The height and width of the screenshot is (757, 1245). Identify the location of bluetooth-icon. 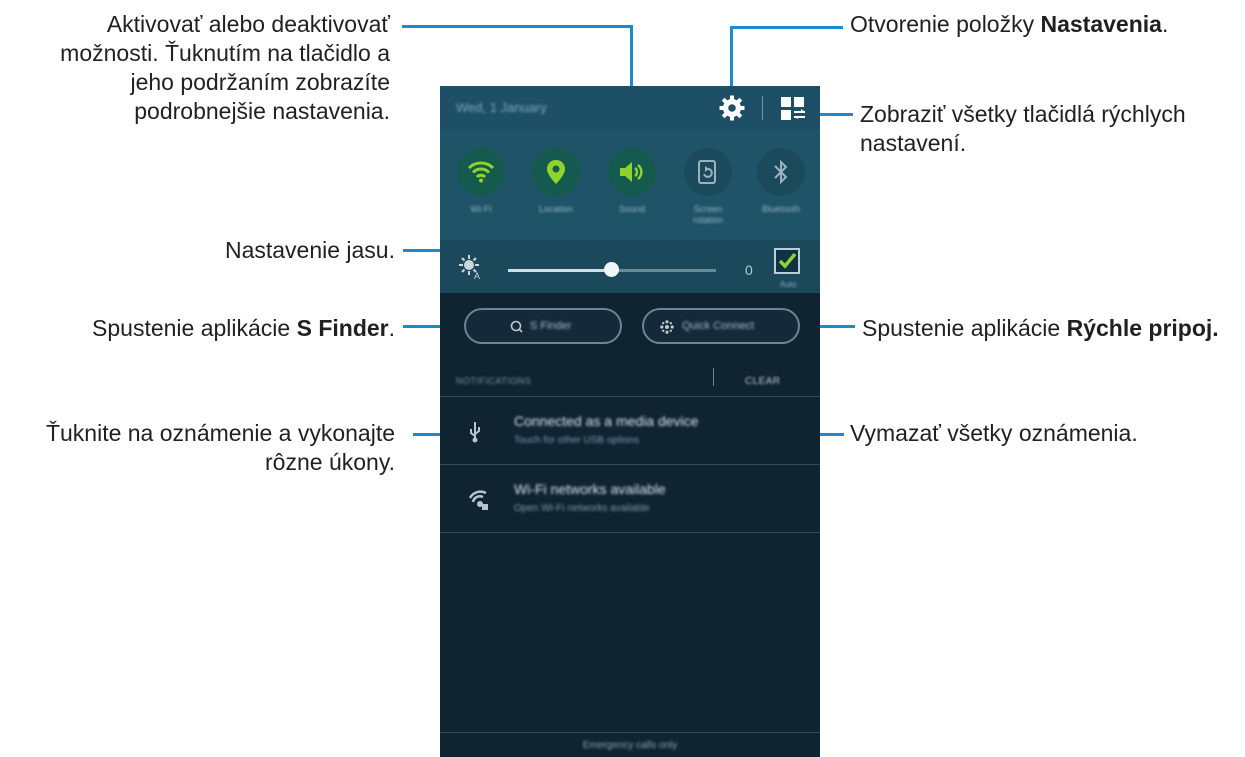
(781, 172).